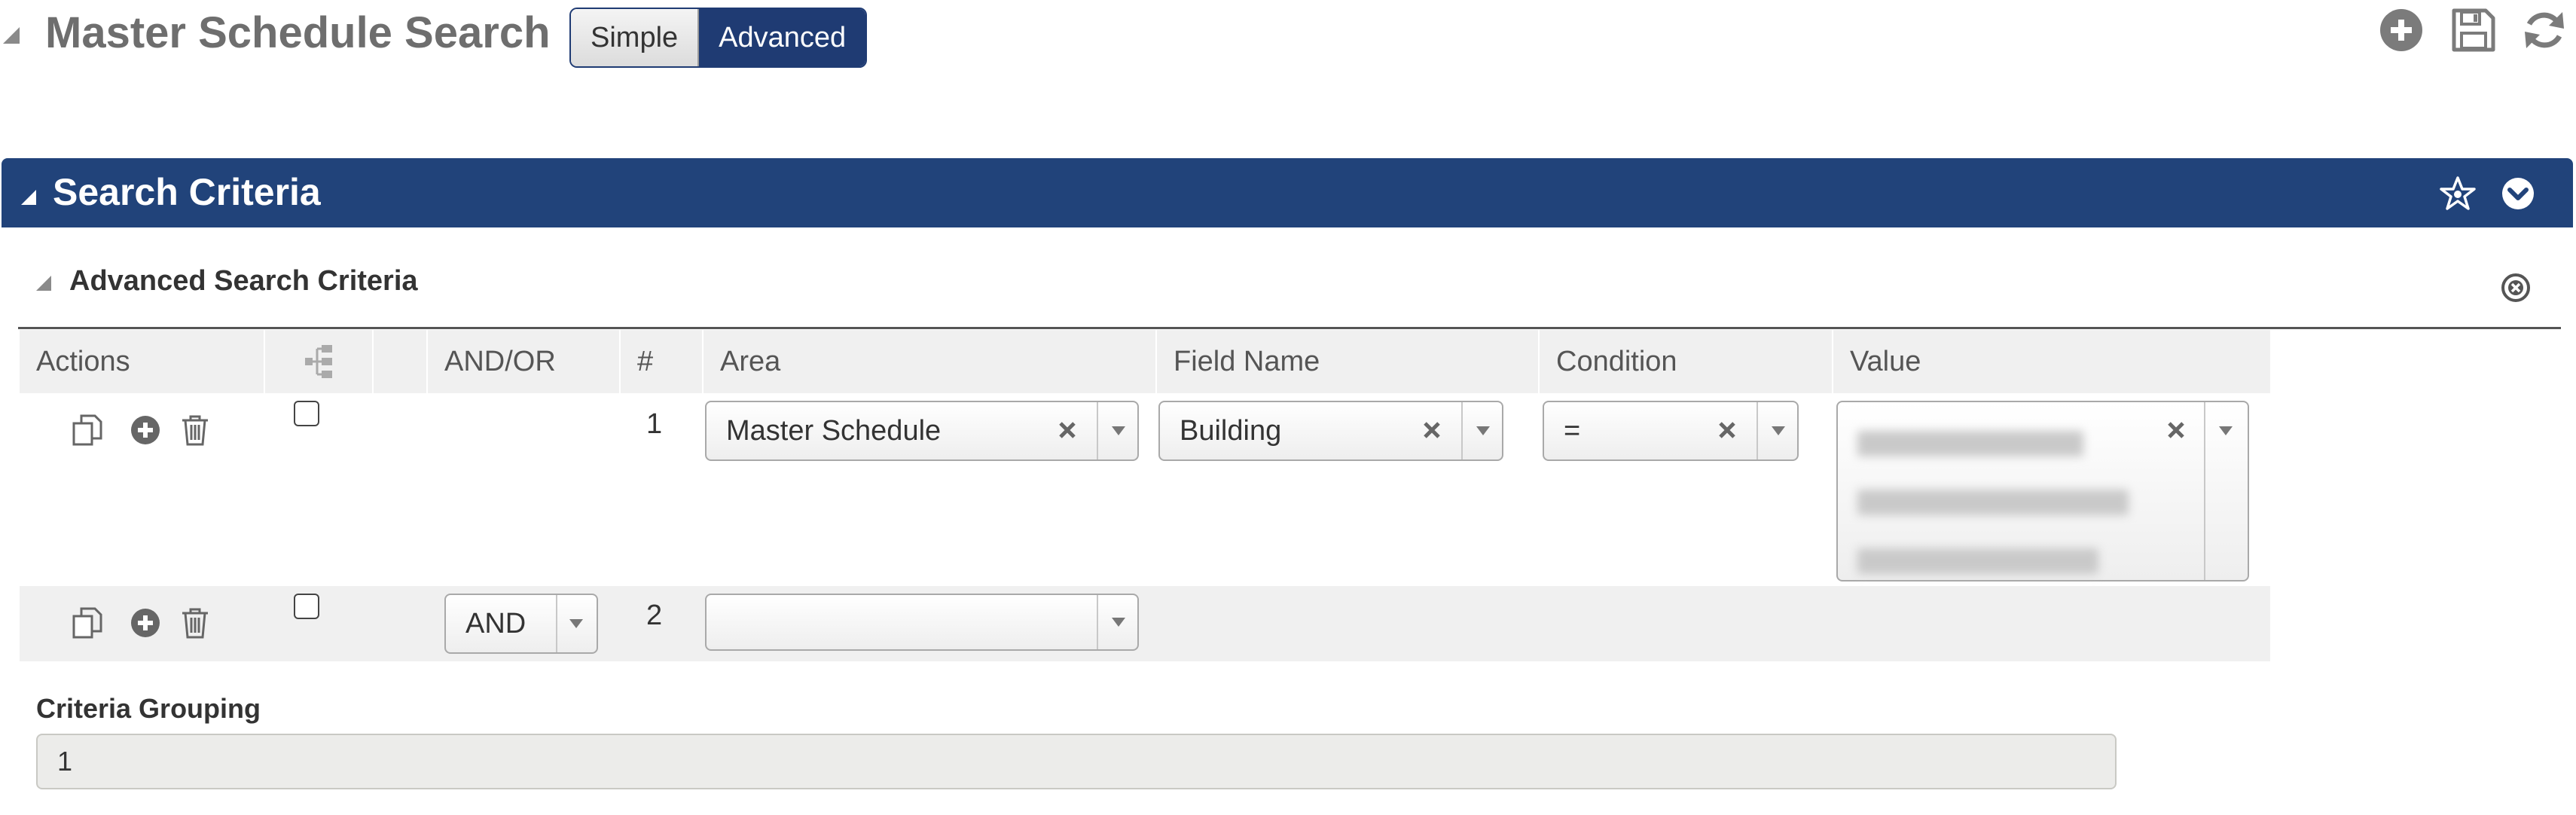  What do you see at coordinates (401, 361) in the screenshot?
I see `column-header-spacer` at bounding box center [401, 361].